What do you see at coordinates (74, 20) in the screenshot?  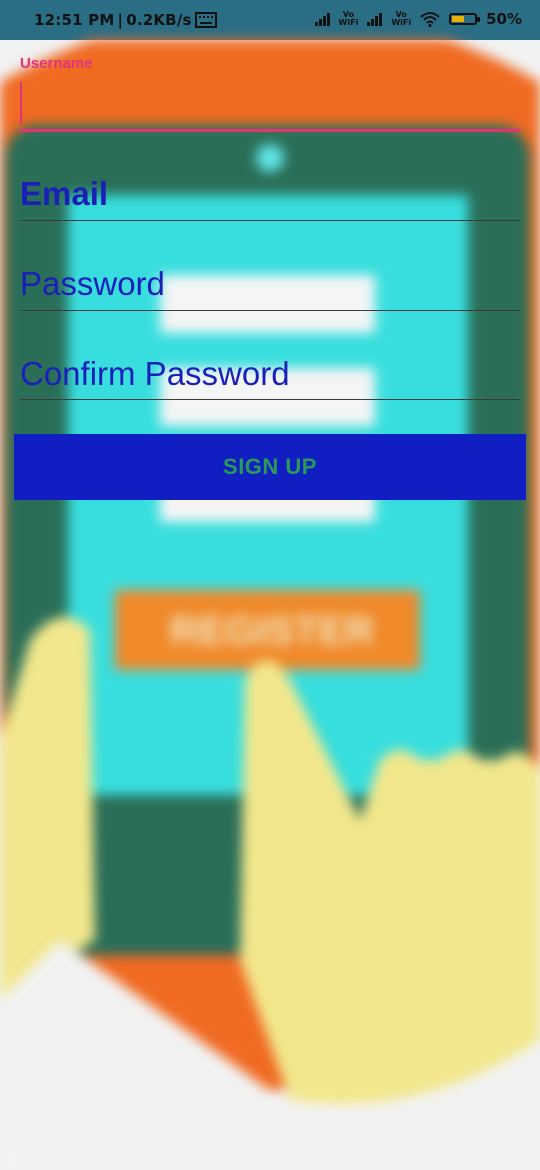 I see `status-time: 12:51 PM` at bounding box center [74, 20].